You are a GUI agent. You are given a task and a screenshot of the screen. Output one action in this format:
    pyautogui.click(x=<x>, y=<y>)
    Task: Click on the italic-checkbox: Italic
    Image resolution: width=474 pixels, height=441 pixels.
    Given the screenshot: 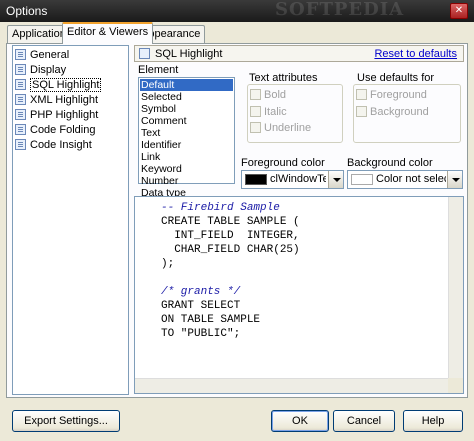 What is the action you would take?
    pyautogui.click(x=268, y=112)
    